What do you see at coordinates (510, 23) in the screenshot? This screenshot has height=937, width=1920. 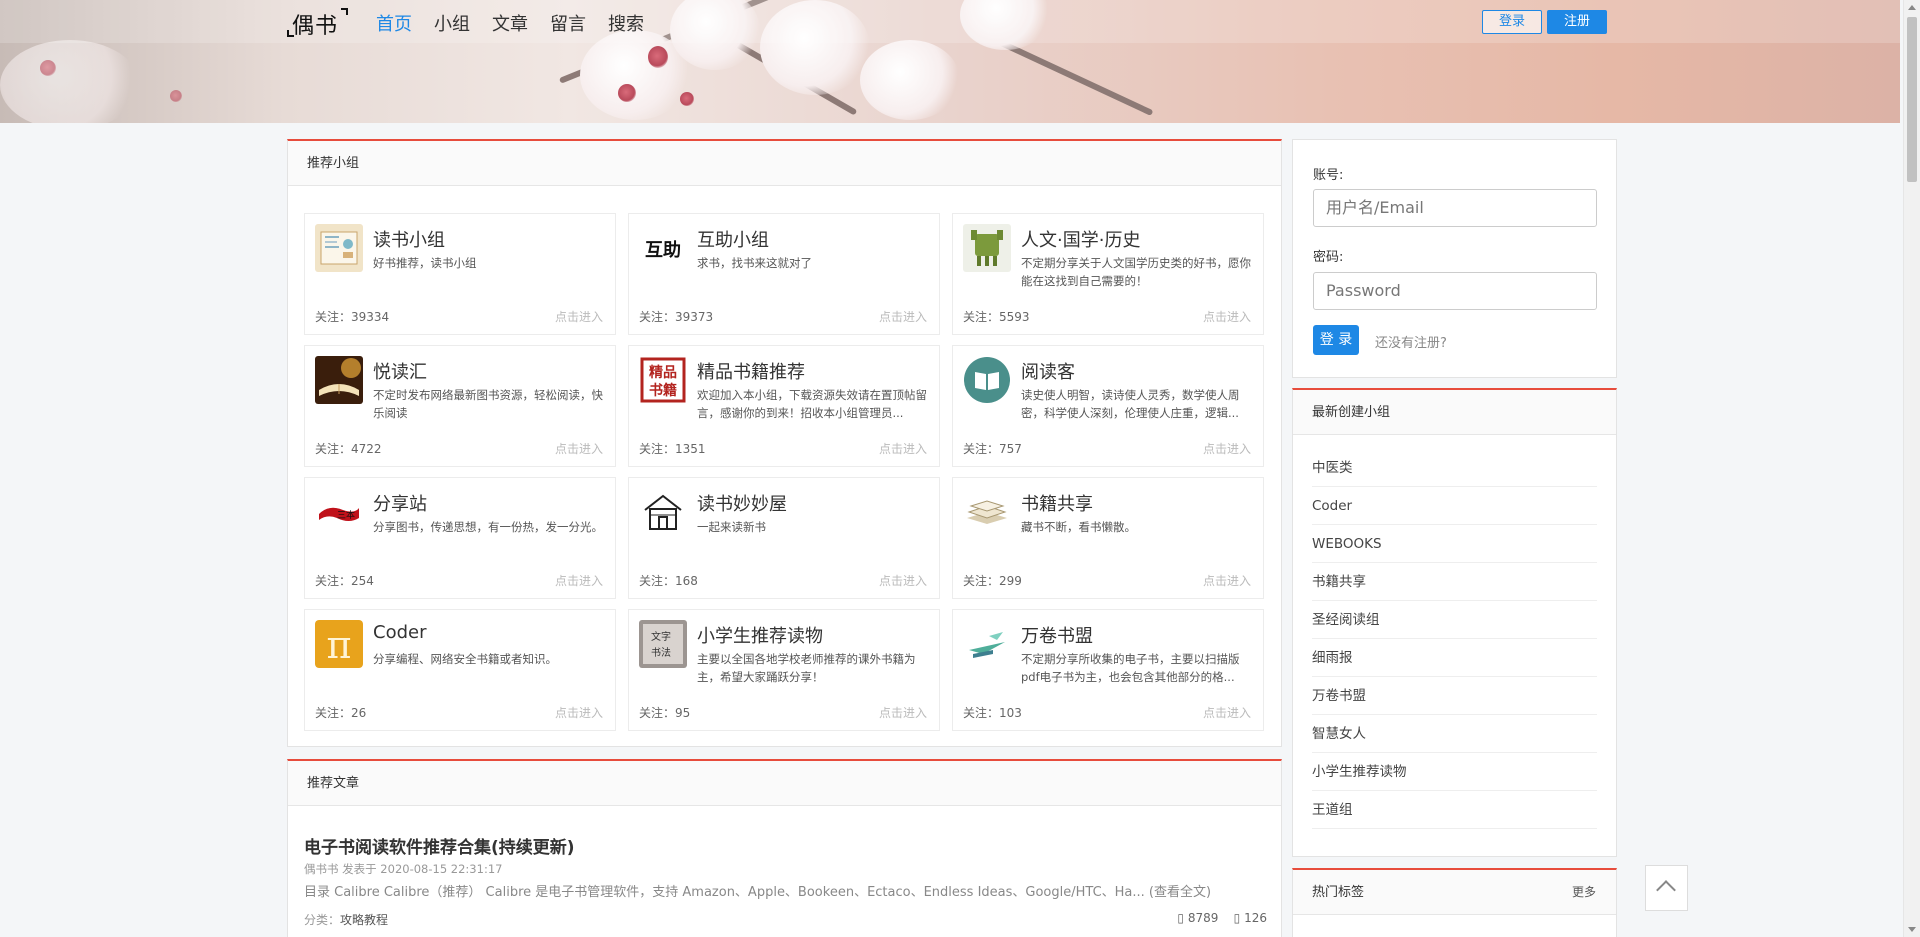 I see `nav-articles: 文章` at bounding box center [510, 23].